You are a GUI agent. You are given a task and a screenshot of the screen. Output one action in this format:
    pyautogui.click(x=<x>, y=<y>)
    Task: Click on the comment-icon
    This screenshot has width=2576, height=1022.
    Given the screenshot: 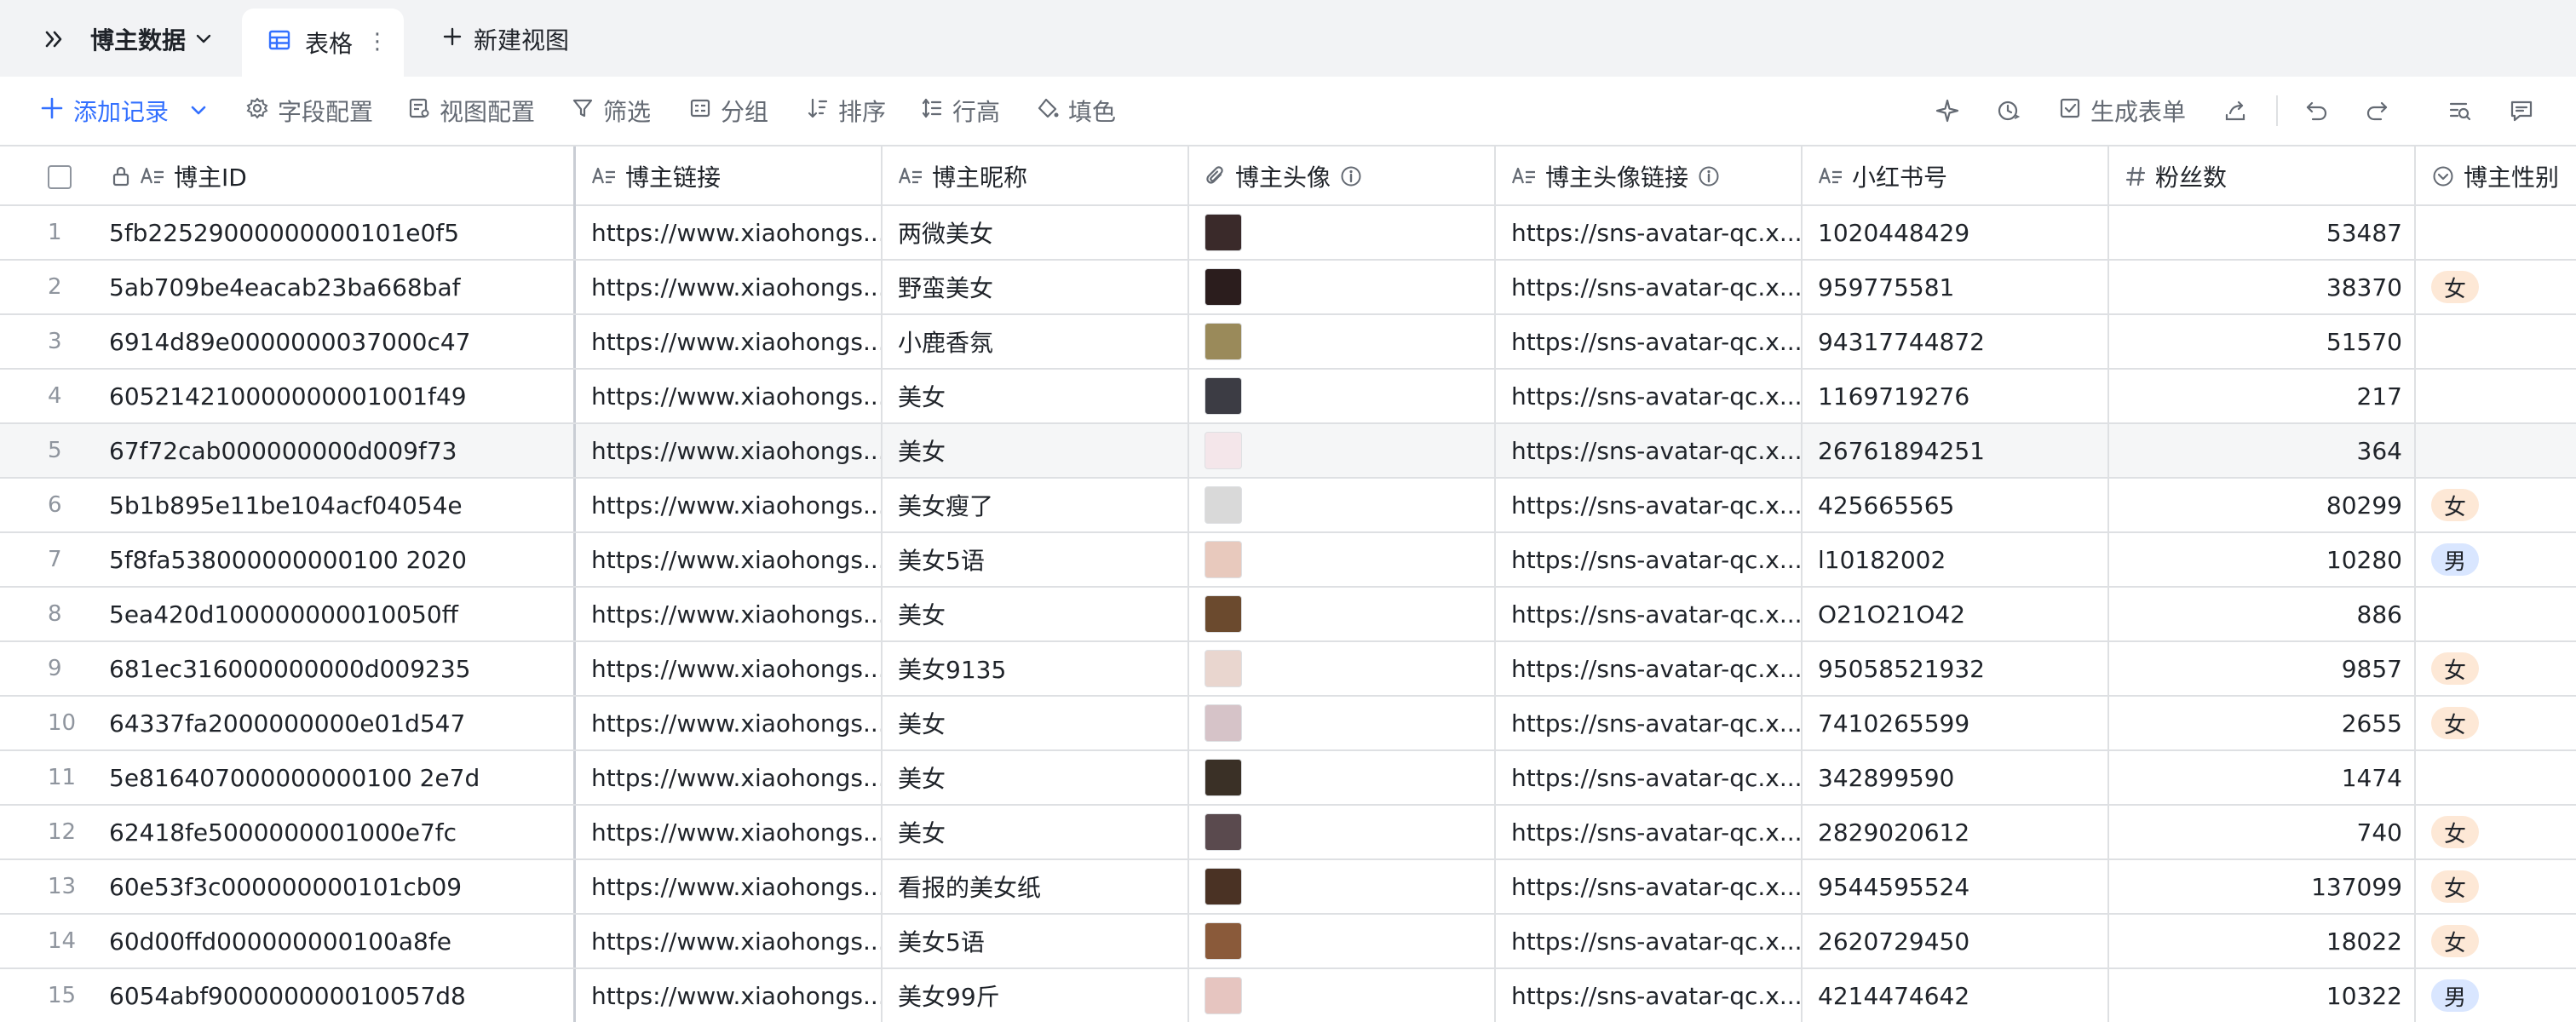 What is the action you would take?
    pyautogui.click(x=2521, y=111)
    